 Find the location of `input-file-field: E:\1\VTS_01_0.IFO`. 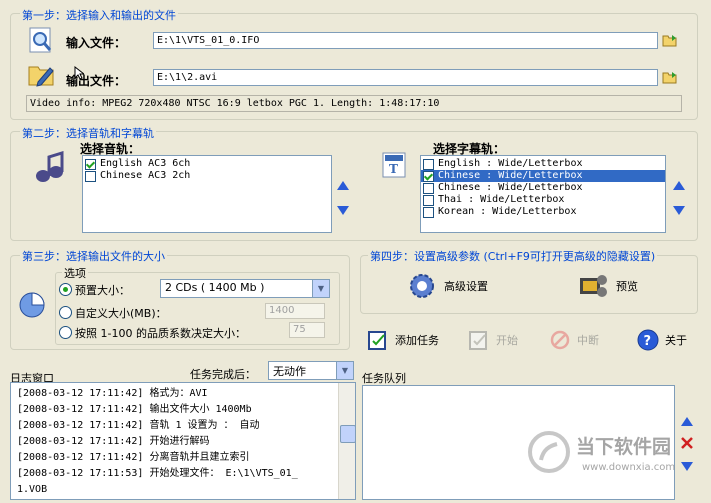

input-file-field: E:\1\VTS_01_0.IFO is located at coordinates (405, 40).